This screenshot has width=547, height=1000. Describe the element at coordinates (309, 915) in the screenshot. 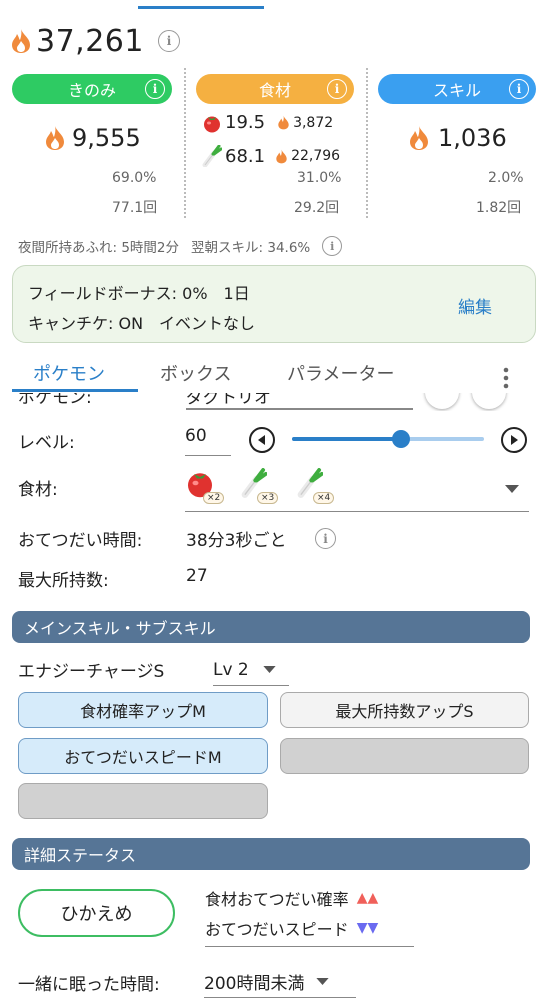

I see `nature-effects: 食材おてつだい確率 ▲▲ おてつだいスピード ▼▼` at that location.